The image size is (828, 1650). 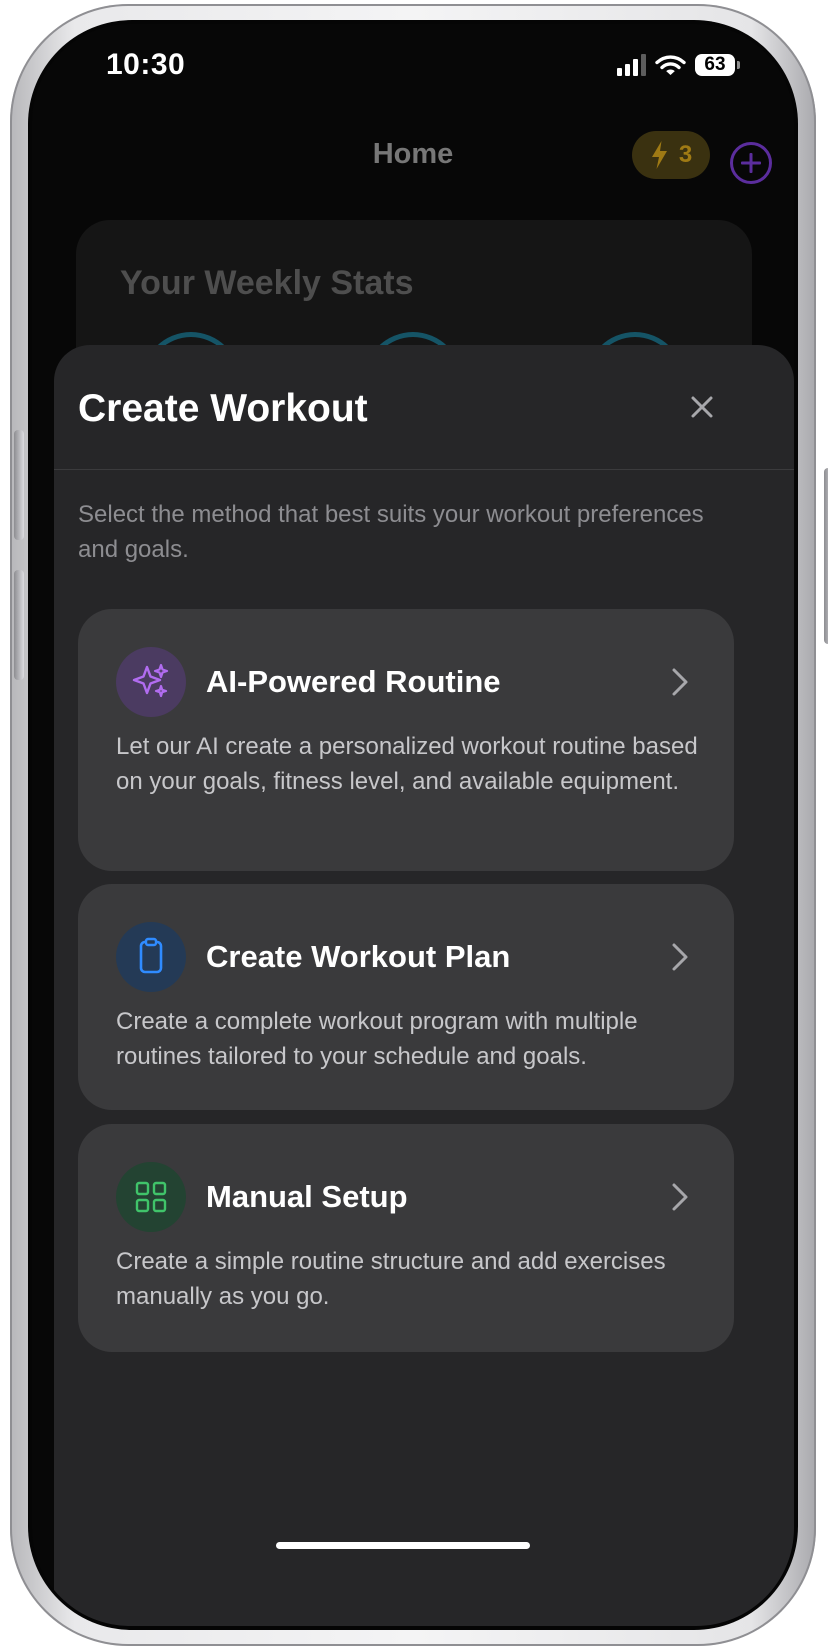 What do you see at coordinates (307, 1196) in the screenshot?
I see `option-title: Manual Setup` at bounding box center [307, 1196].